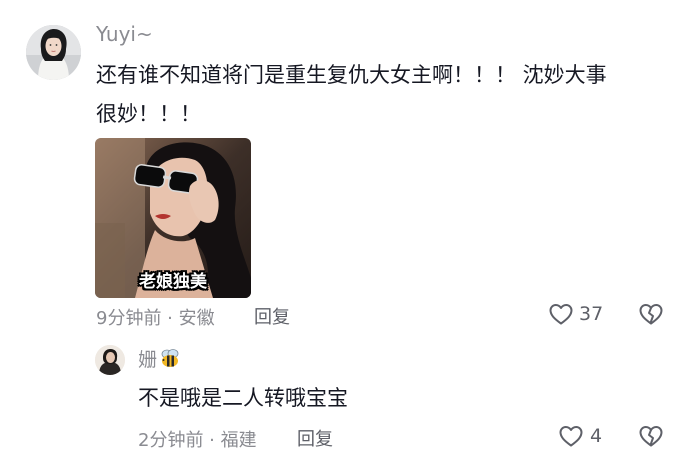 This screenshot has height=462, width=690. I want to click on reply-button: 回复, so click(272, 316).